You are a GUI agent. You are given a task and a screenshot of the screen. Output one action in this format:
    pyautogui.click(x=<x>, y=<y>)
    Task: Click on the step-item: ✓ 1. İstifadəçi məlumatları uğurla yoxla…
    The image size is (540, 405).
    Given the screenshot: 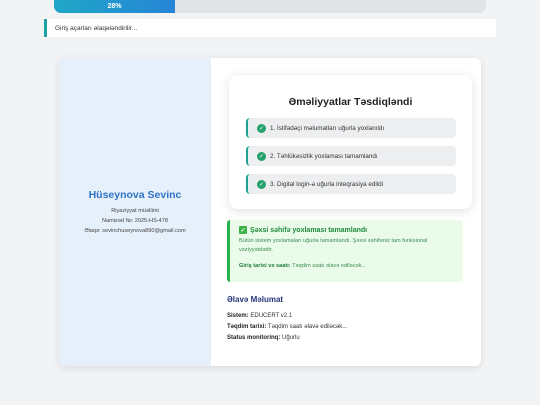 What is the action you would take?
    pyautogui.click(x=351, y=128)
    